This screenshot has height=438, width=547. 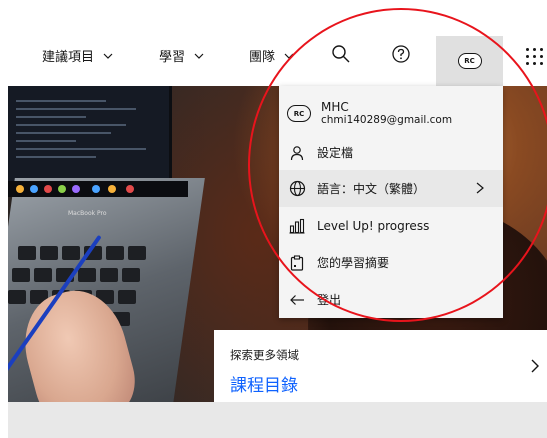 I want to click on clipboard-icon, so click(x=297, y=263).